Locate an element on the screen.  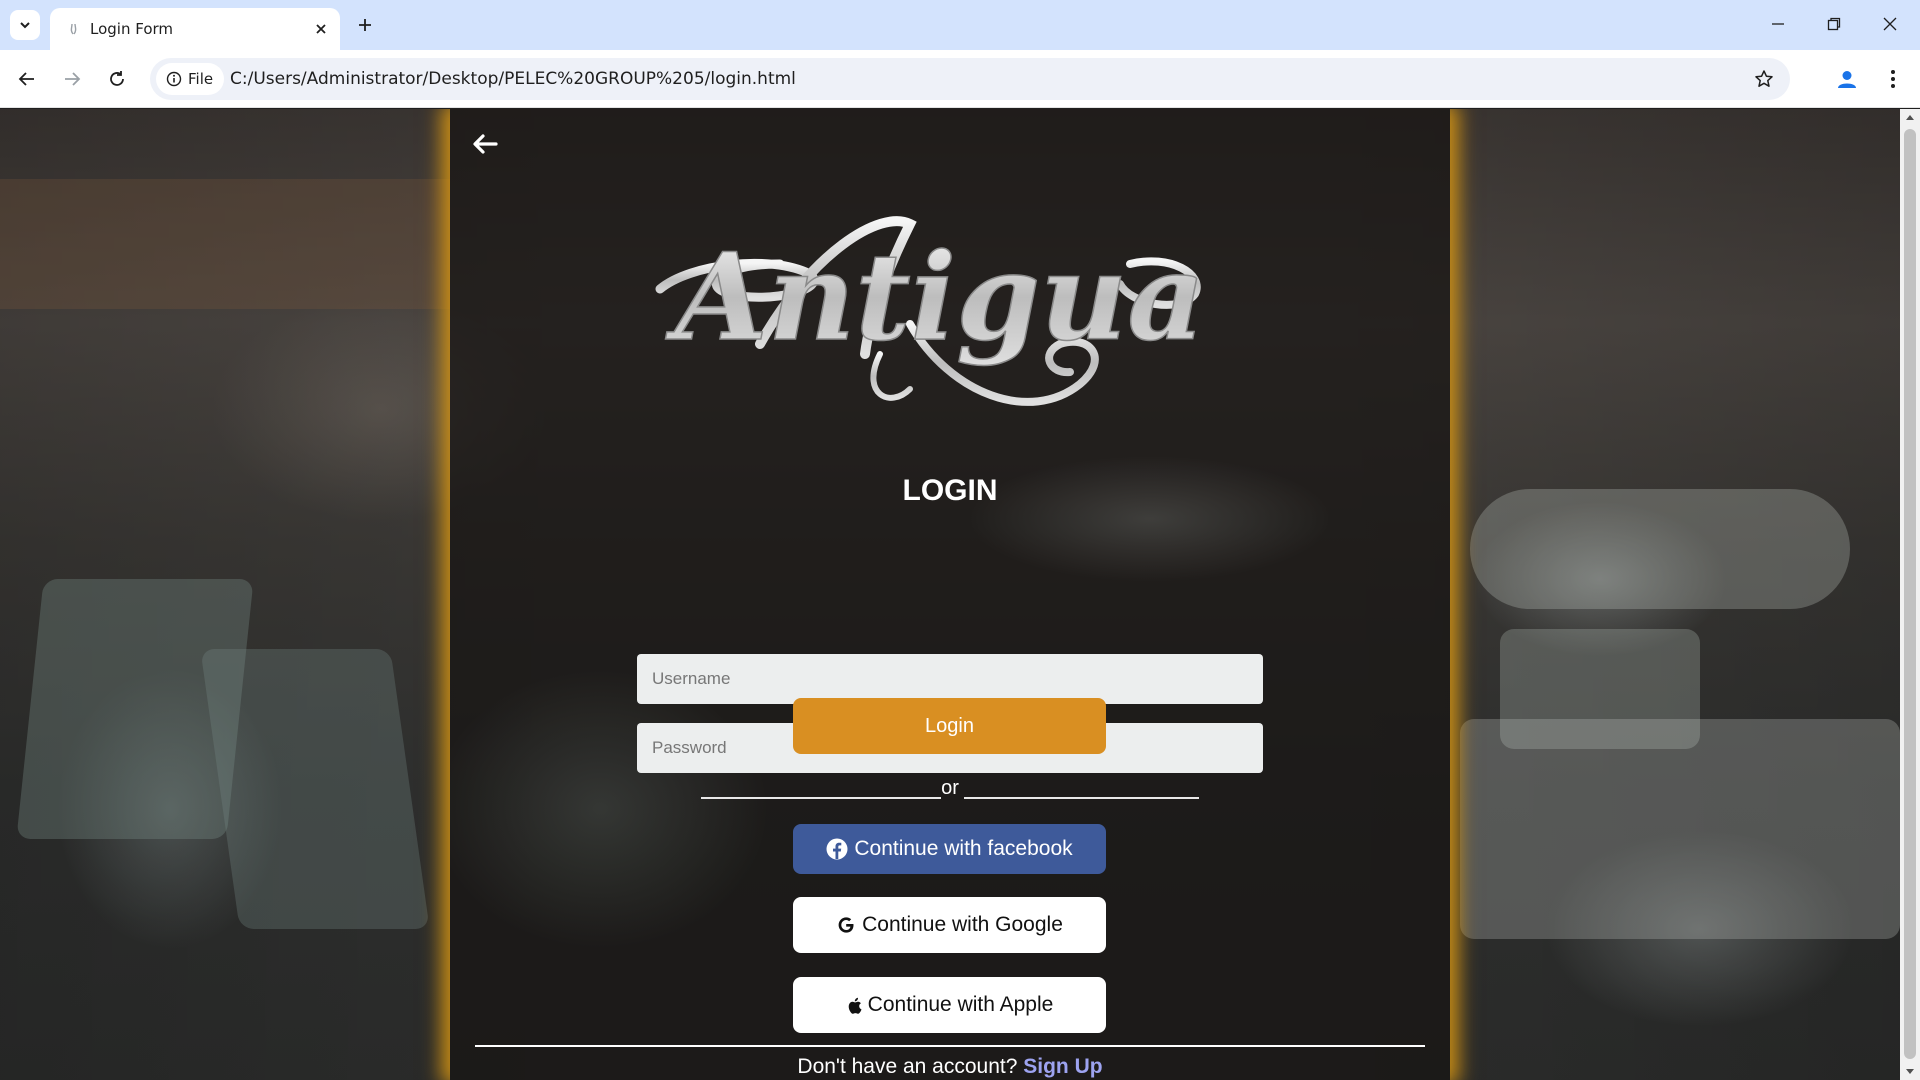
apple-login-button: Continue with Apple is located at coordinates (949, 1005).